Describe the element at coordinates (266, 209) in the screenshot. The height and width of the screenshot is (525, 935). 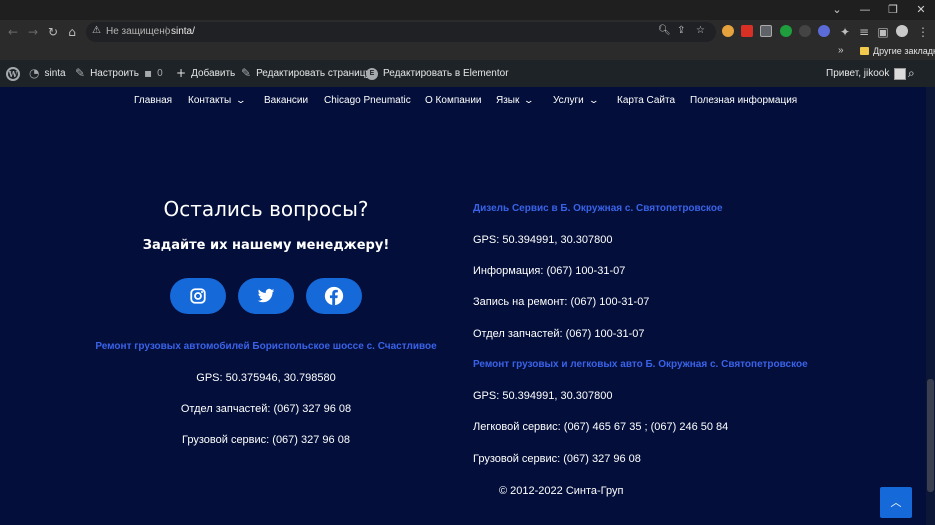
I see `contact-headline: Остались вопросы?` at that location.